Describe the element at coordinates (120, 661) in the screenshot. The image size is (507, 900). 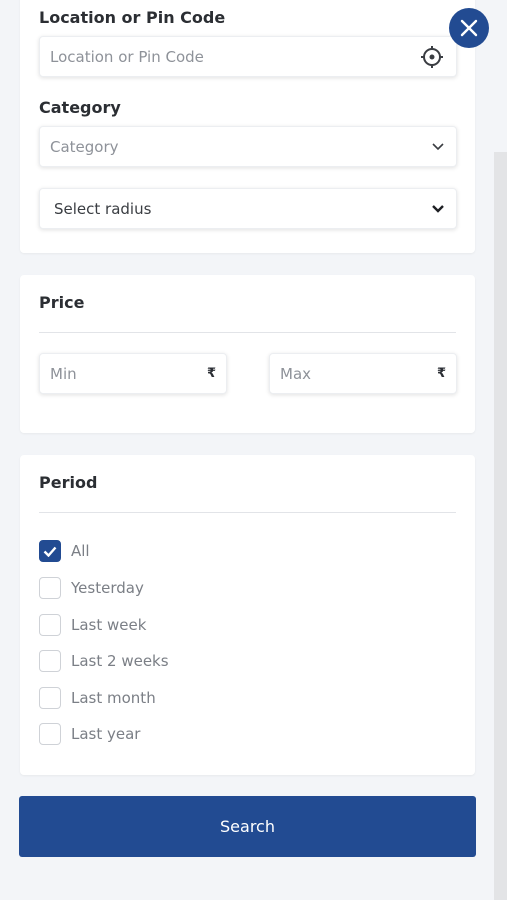
I see `period-option-label: Last 2 weeks` at that location.